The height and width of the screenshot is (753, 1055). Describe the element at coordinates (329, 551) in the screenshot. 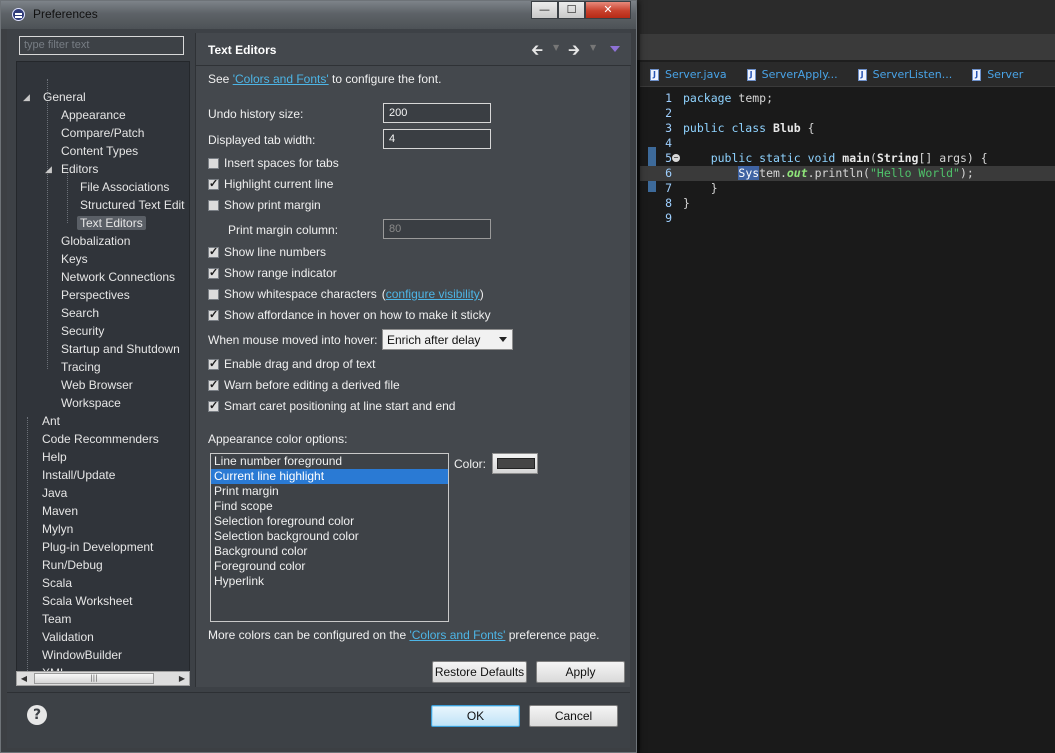

I see `list-item: Background color` at that location.